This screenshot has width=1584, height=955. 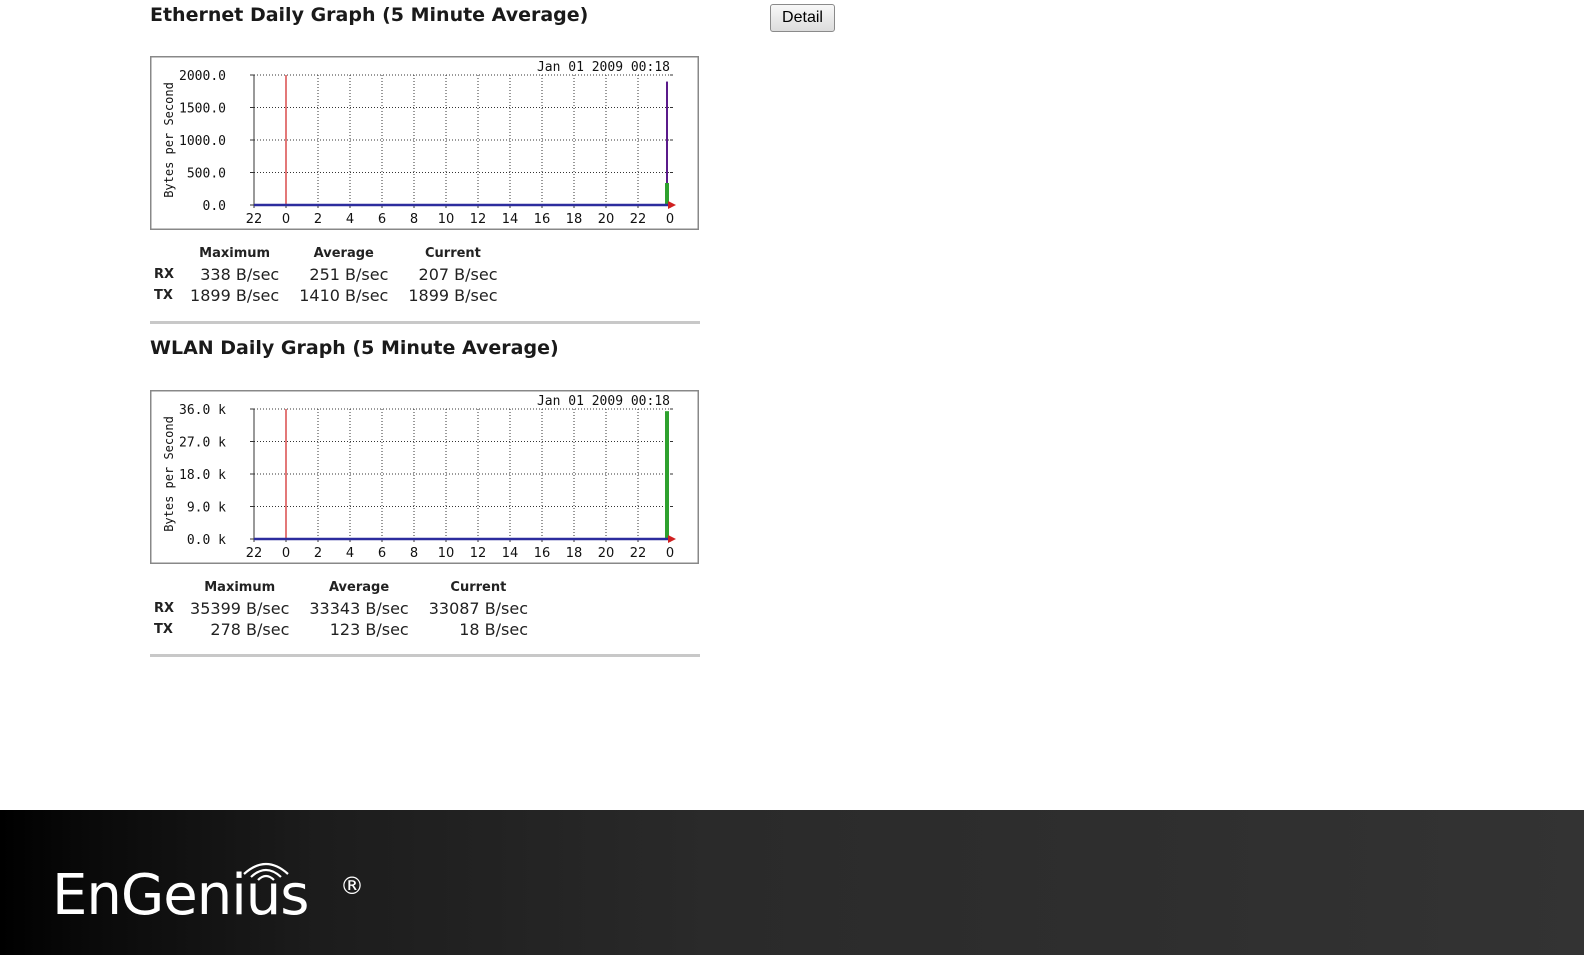 What do you see at coordinates (240, 608) in the screenshot?
I see `rx-maximum: 35399 B/sec` at bounding box center [240, 608].